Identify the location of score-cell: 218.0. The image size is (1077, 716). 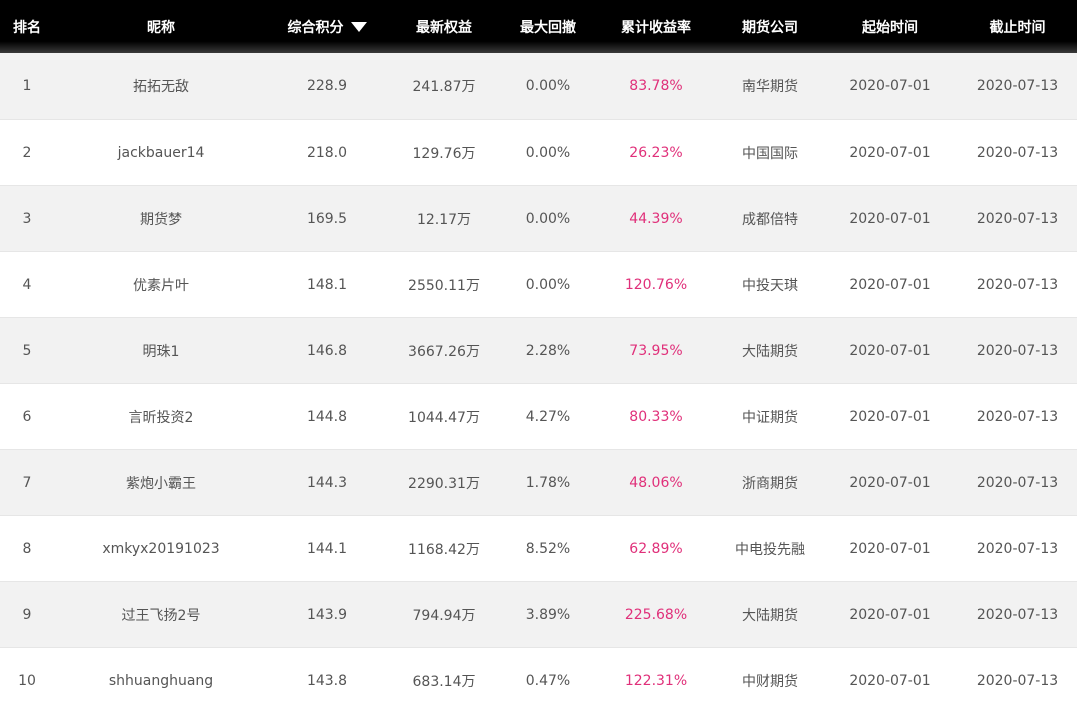
(327, 152).